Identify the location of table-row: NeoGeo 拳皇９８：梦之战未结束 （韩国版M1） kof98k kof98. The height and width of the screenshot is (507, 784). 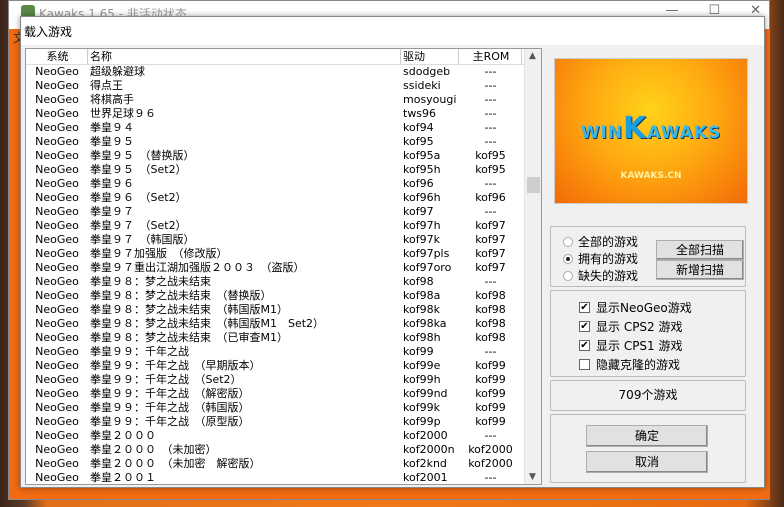
(283, 310).